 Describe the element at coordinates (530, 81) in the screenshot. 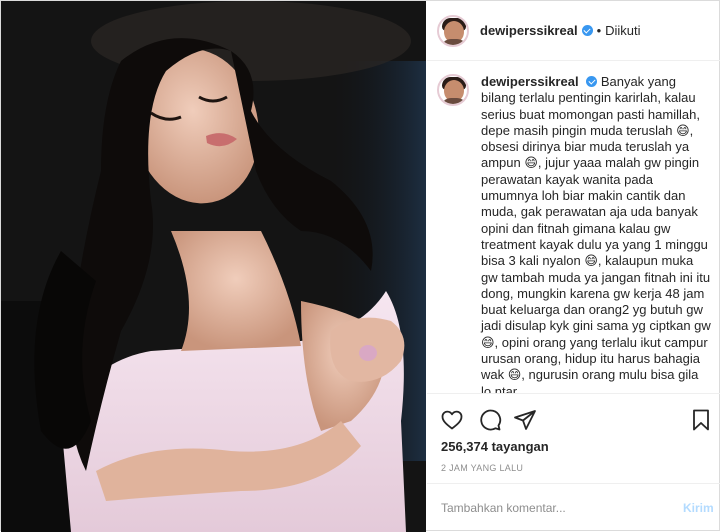

I see `caption-username: dewiperssikreal` at that location.